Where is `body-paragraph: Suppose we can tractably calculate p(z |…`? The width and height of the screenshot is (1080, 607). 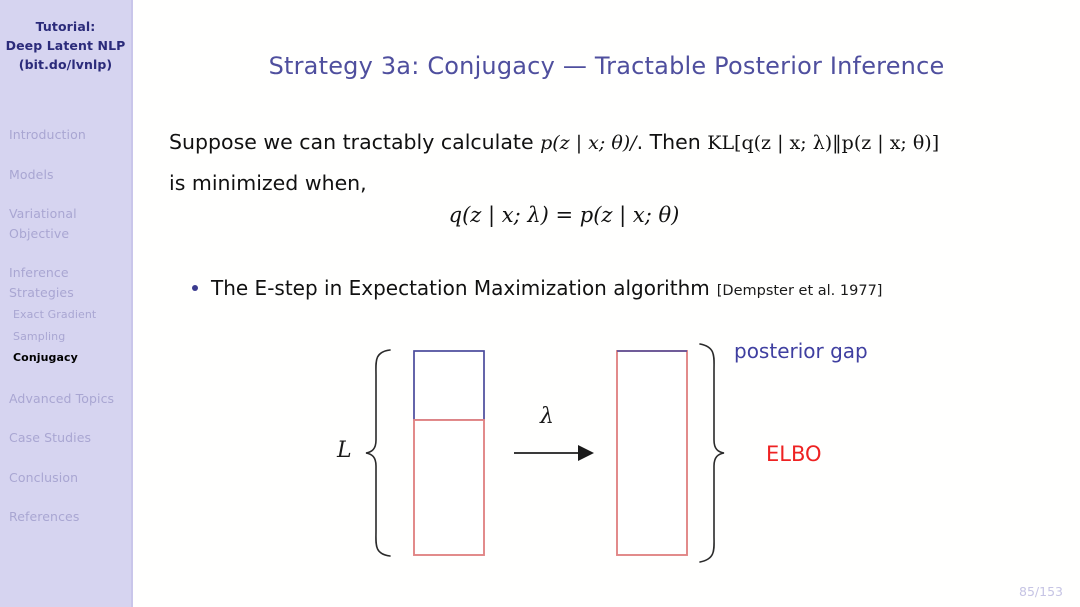
body-paragraph: Suppose we can tractably calculate p(z |… is located at coordinates (609, 162).